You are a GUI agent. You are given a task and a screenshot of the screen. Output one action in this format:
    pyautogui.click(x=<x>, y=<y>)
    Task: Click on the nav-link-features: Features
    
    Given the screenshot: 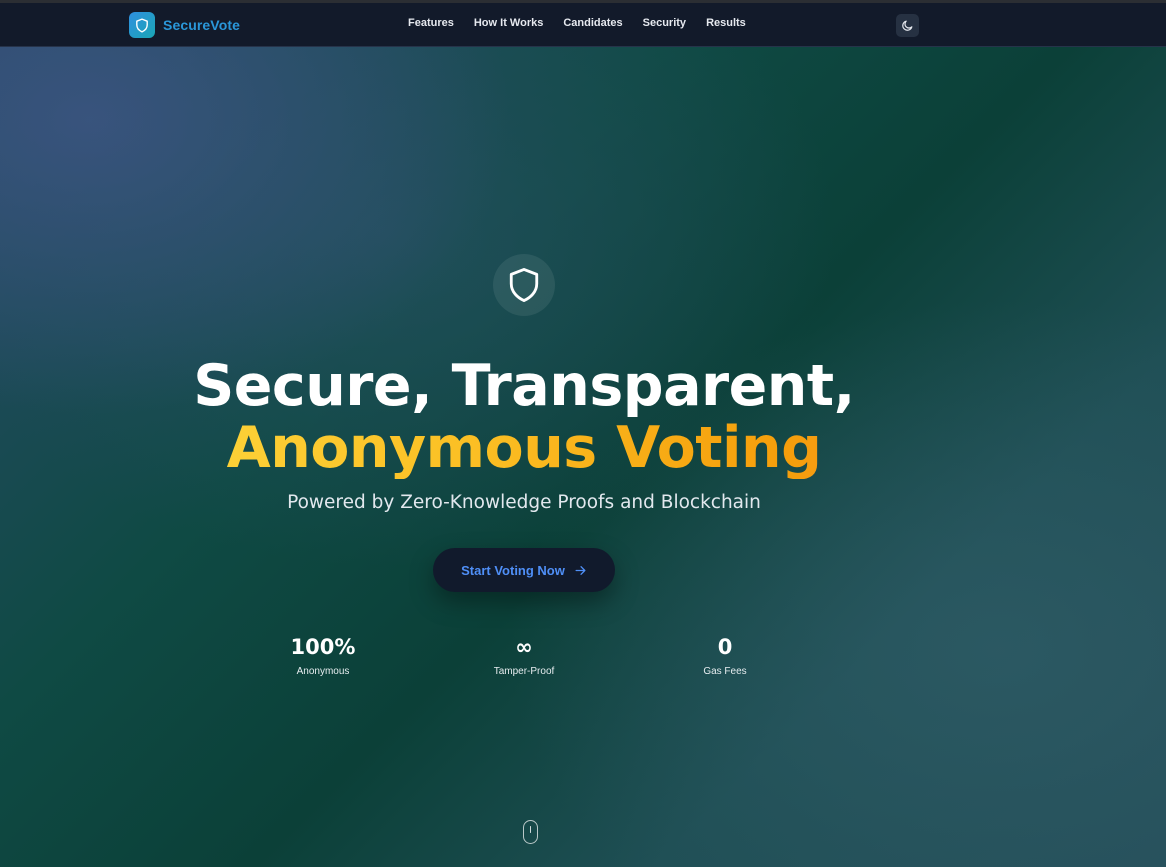 What is the action you would take?
    pyautogui.click(x=431, y=23)
    